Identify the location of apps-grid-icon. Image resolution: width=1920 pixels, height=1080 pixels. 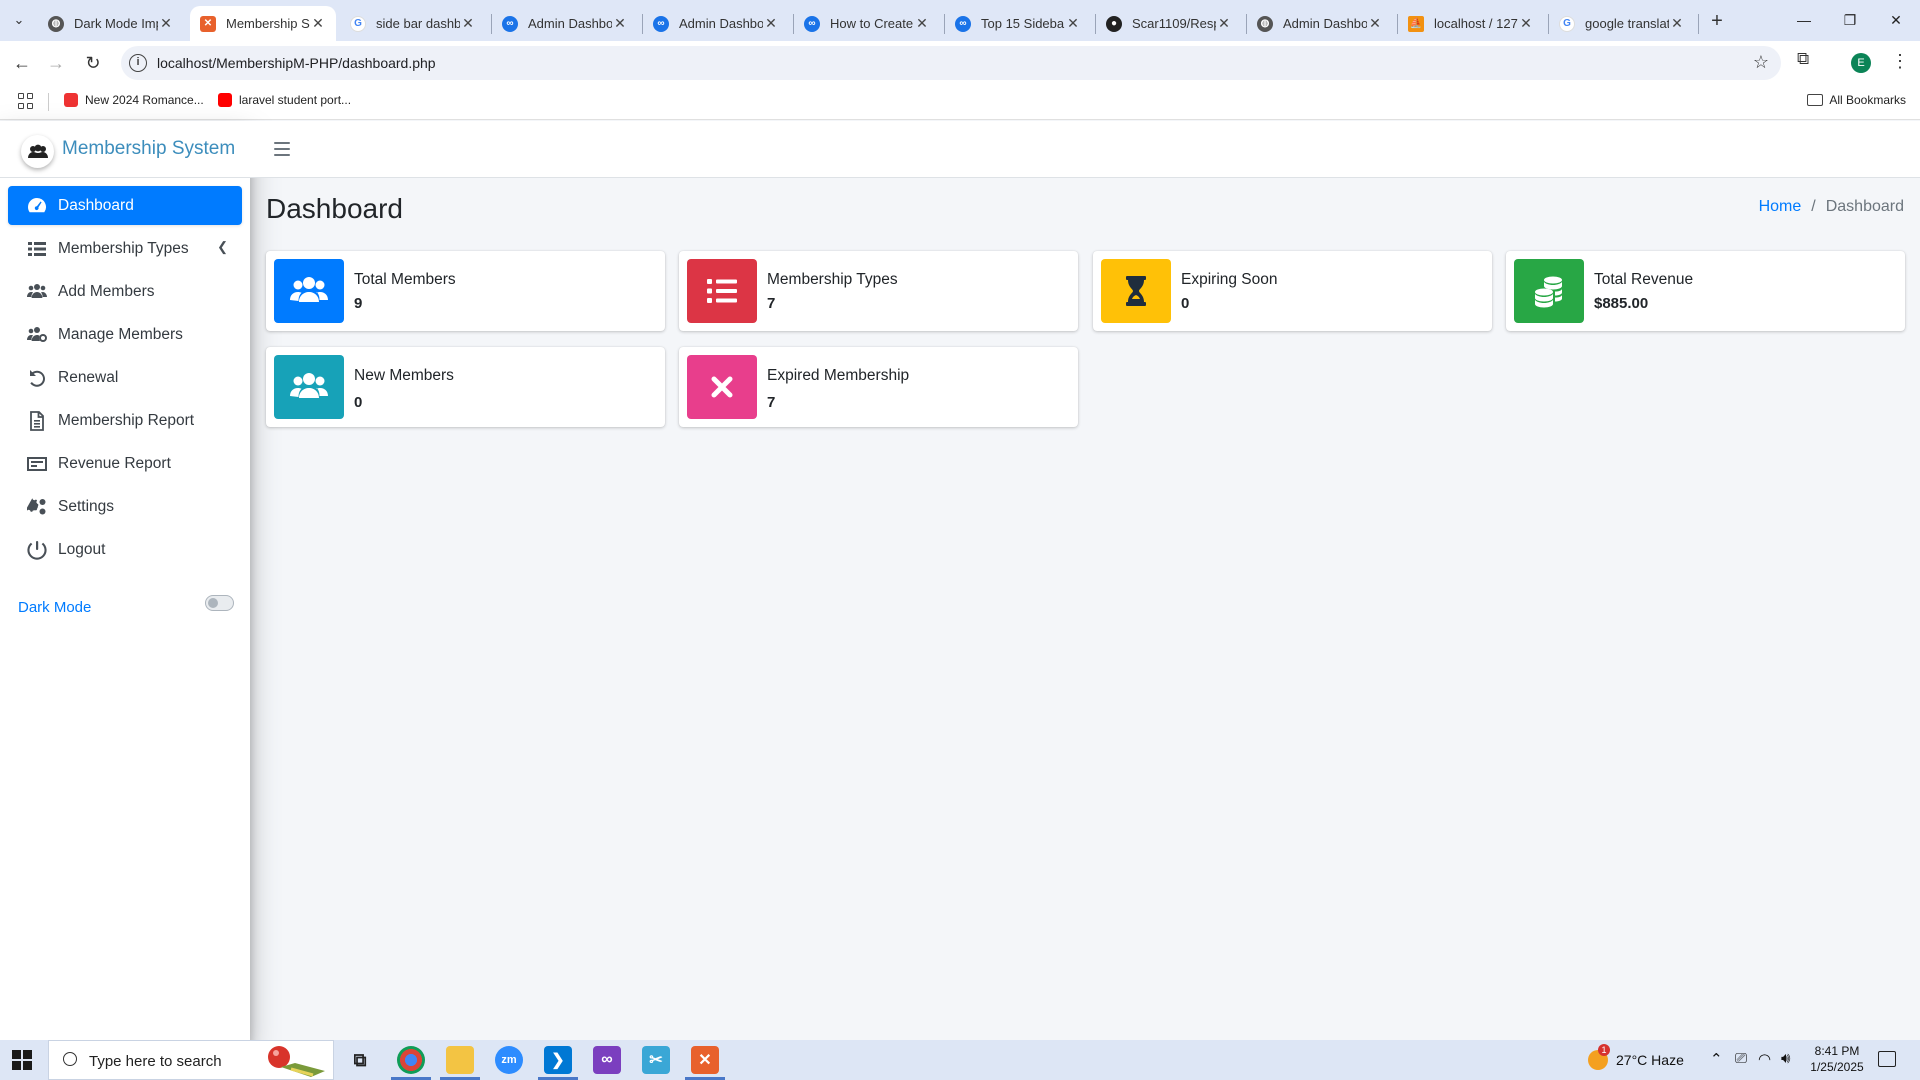
(26, 101).